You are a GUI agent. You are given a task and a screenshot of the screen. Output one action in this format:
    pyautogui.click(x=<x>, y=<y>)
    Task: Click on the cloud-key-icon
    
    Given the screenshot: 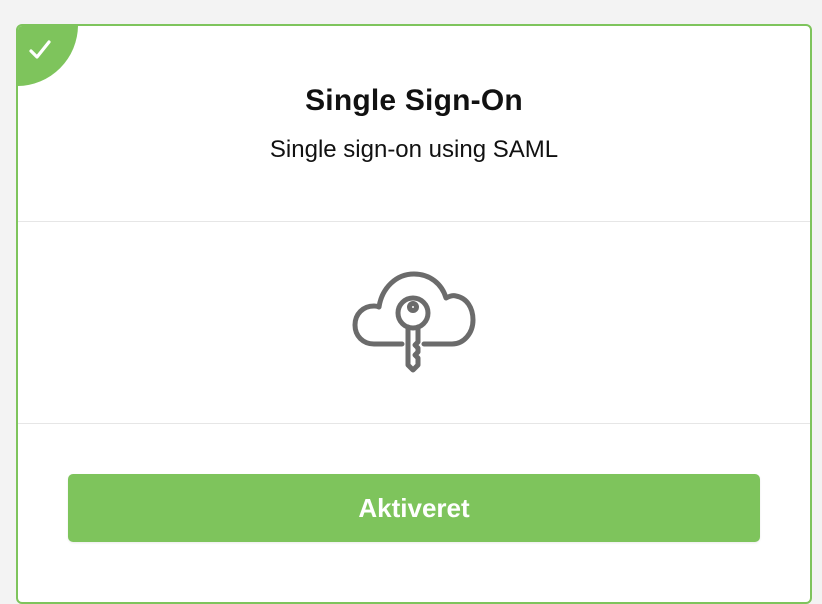 What is the action you would take?
    pyautogui.click(x=414, y=322)
    